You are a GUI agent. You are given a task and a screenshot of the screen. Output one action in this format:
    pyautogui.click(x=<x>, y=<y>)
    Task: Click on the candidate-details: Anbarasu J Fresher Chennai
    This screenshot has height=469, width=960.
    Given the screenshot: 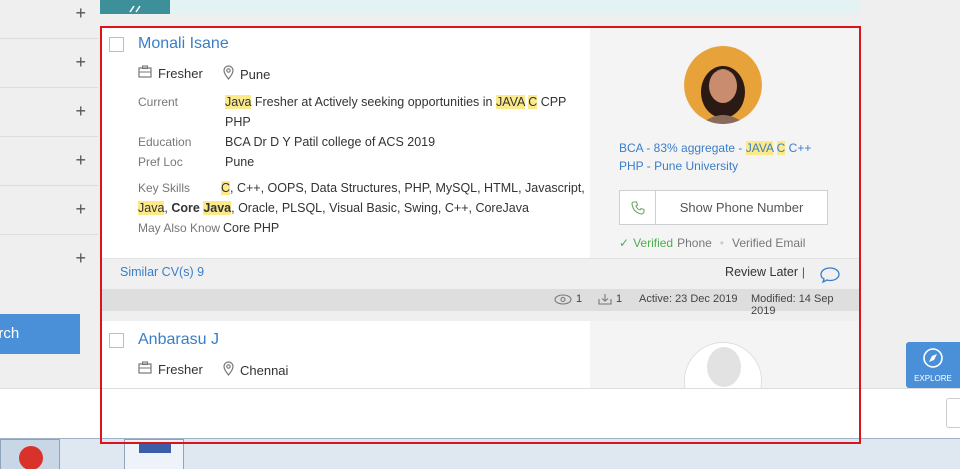 What is the action you would take?
    pyautogui.click(x=345, y=354)
    